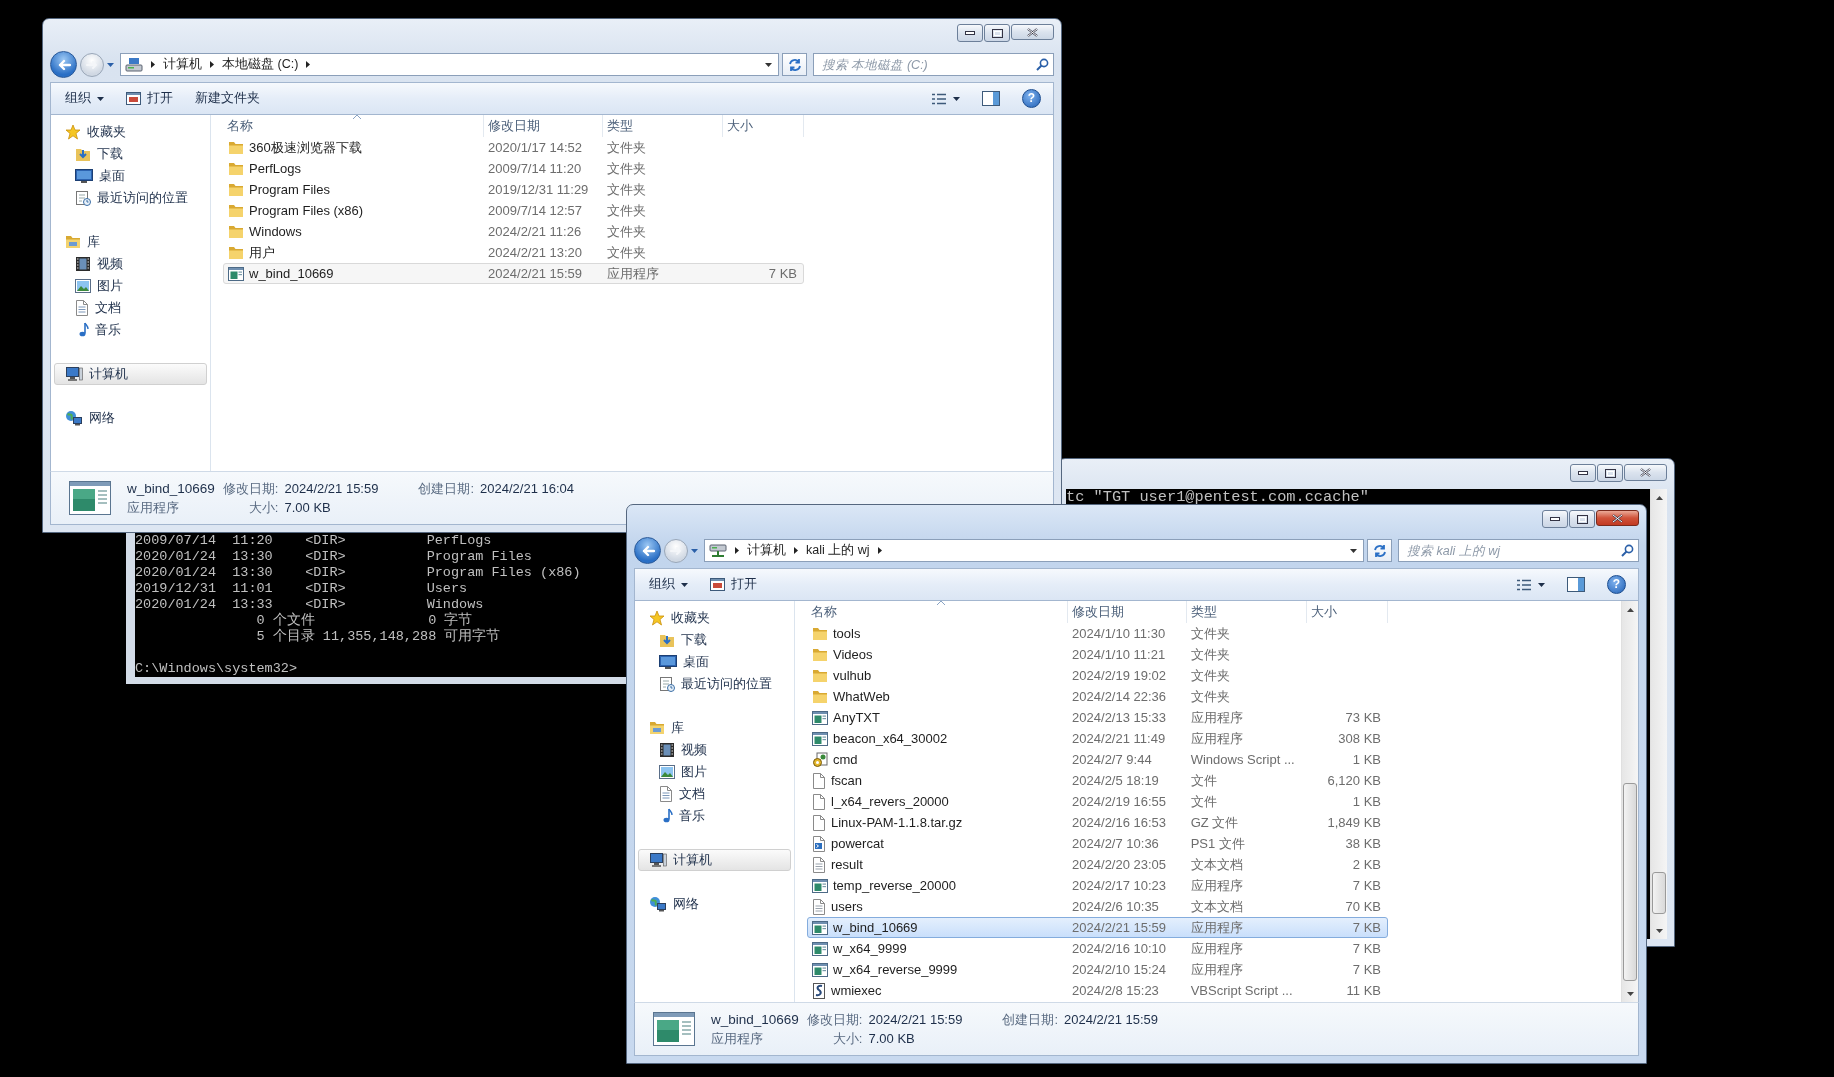 This screenshot has height=1077, width=1834. I want to click on file-row: result 2024/2/20 23:05 文本文档 2 KB, so click(1097, 864).